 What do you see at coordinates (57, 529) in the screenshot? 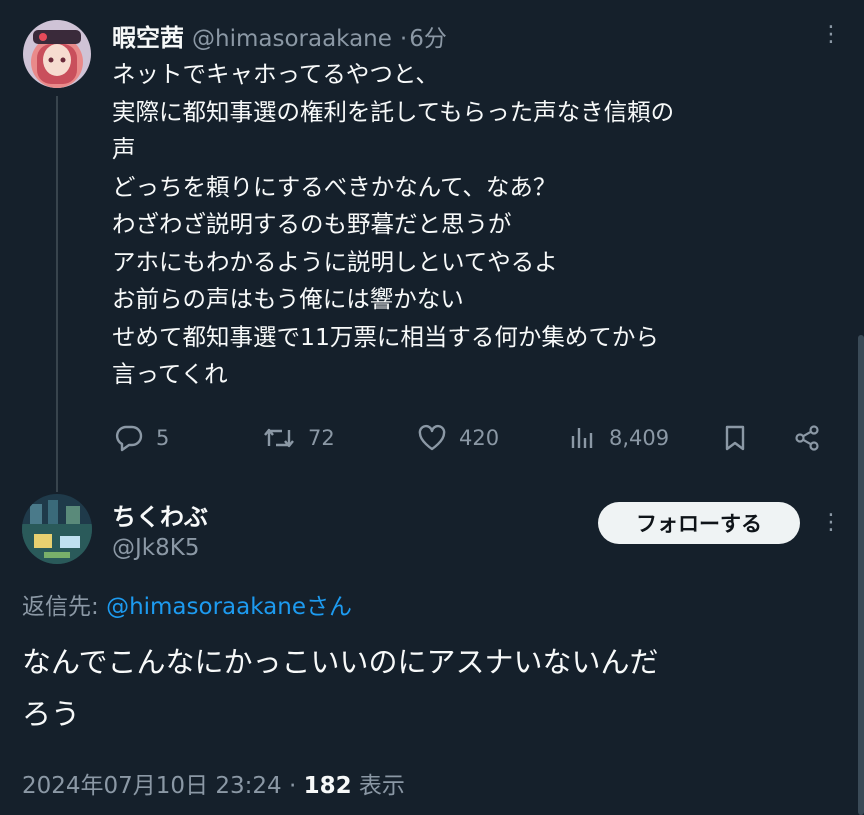
I see `avatar-jk8k5` at bounding box center [57, 529].